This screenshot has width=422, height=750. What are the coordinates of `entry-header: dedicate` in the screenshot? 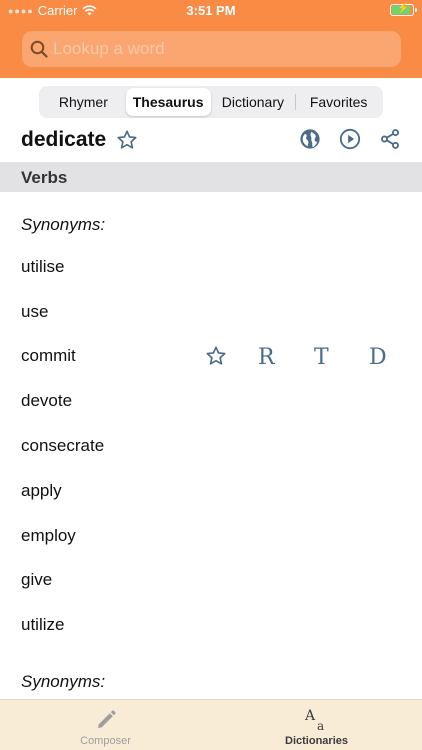 It's located at (211, 140).